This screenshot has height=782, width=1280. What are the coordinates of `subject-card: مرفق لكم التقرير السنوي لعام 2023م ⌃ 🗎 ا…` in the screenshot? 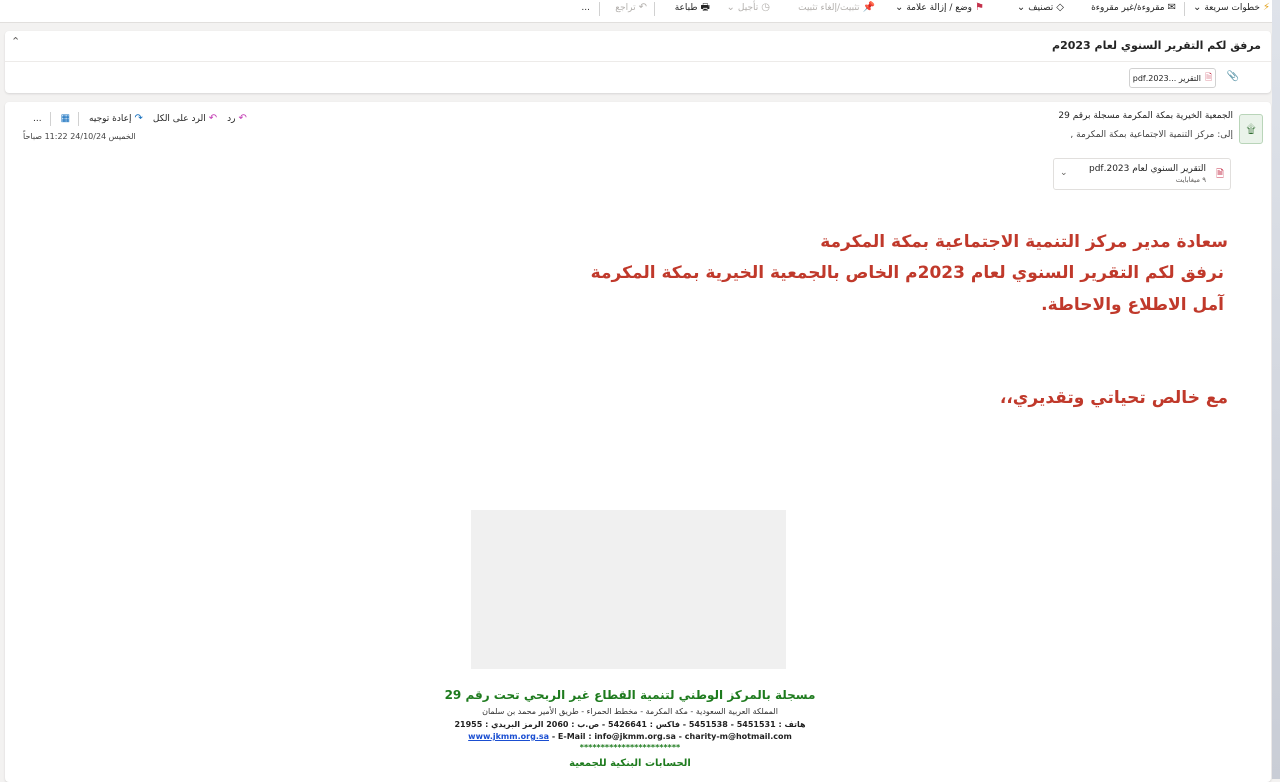 It's located at (638, 62).